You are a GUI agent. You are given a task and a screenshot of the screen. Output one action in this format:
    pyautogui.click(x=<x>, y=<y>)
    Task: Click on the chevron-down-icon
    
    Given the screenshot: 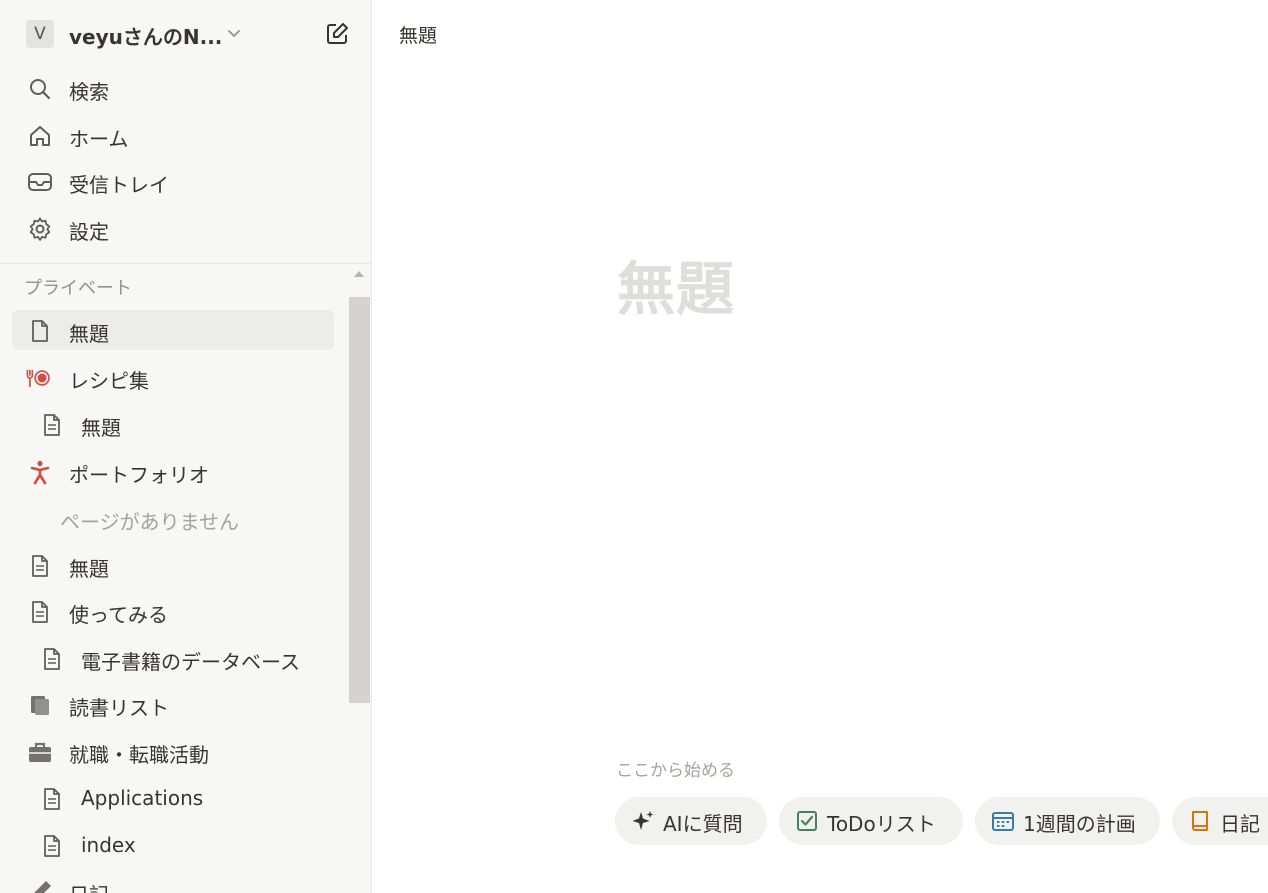 What is the action you would take?
    pyautogui.click(x=234, y=33)
    